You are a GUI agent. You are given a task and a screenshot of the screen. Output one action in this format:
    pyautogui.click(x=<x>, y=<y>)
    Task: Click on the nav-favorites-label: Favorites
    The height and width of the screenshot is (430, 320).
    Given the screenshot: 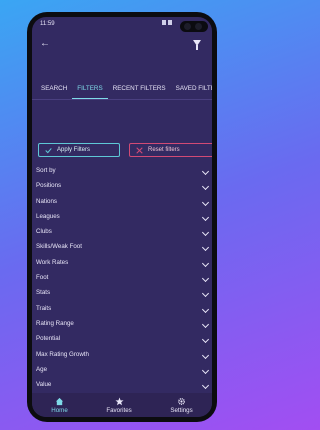 What is the action you would take?
    pyautogui.click(x=119, y=410)
    